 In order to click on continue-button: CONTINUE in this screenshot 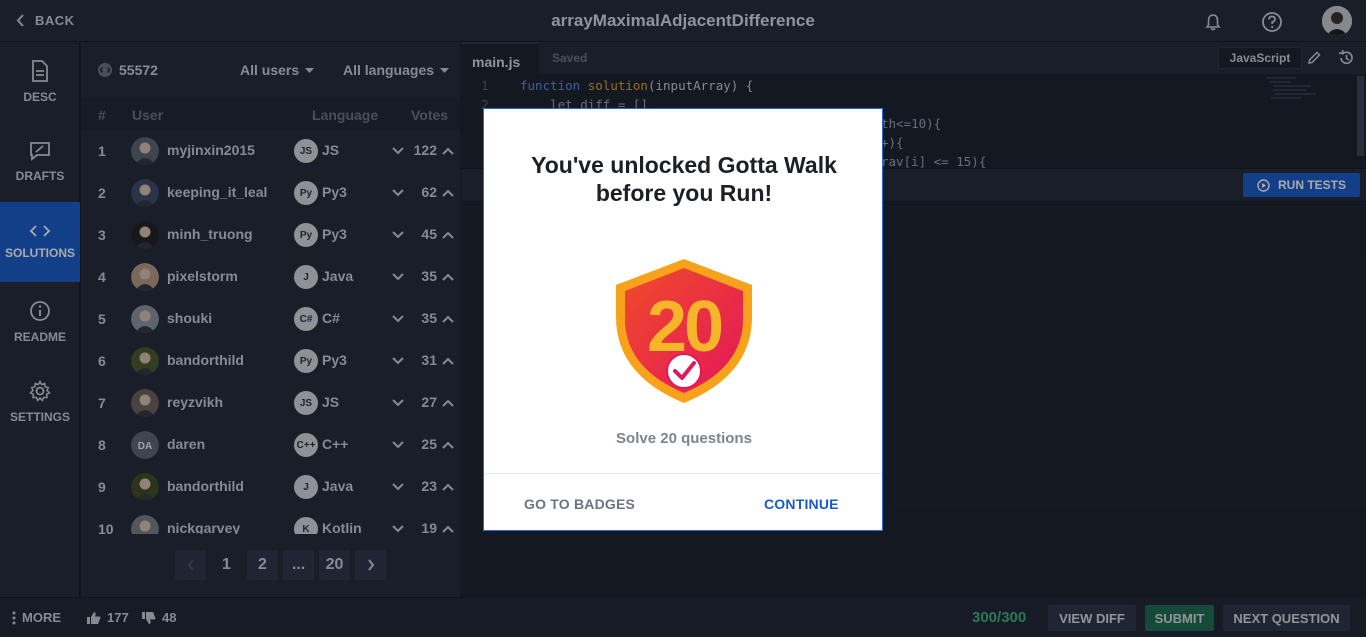, I will do `click(801, 504)`.